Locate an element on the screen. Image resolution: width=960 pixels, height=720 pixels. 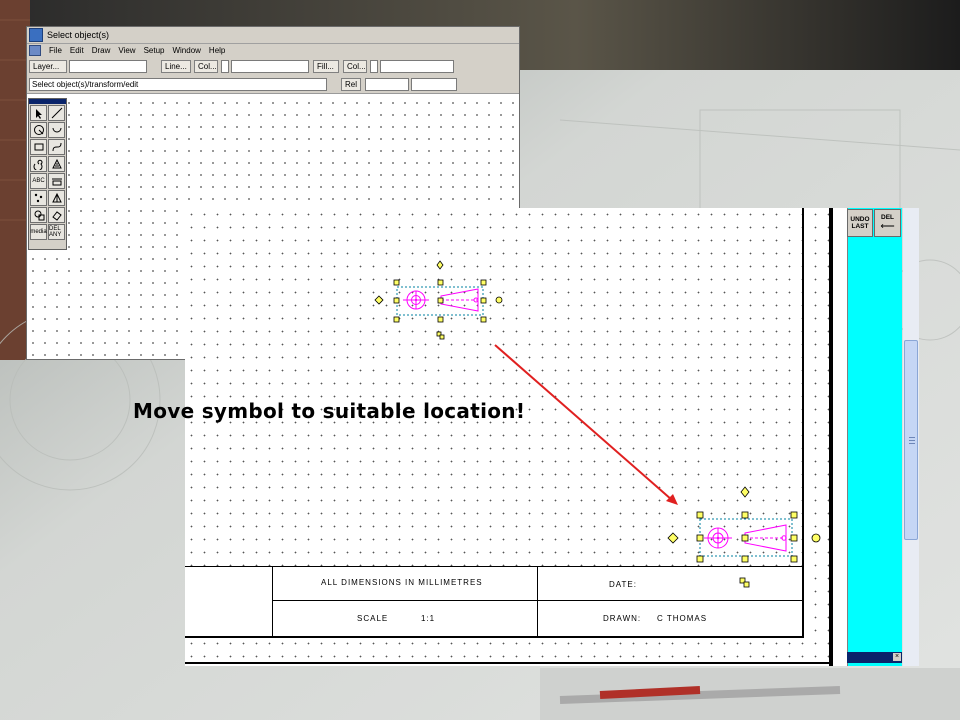
move-arrow is located at coordinates (586, 424).